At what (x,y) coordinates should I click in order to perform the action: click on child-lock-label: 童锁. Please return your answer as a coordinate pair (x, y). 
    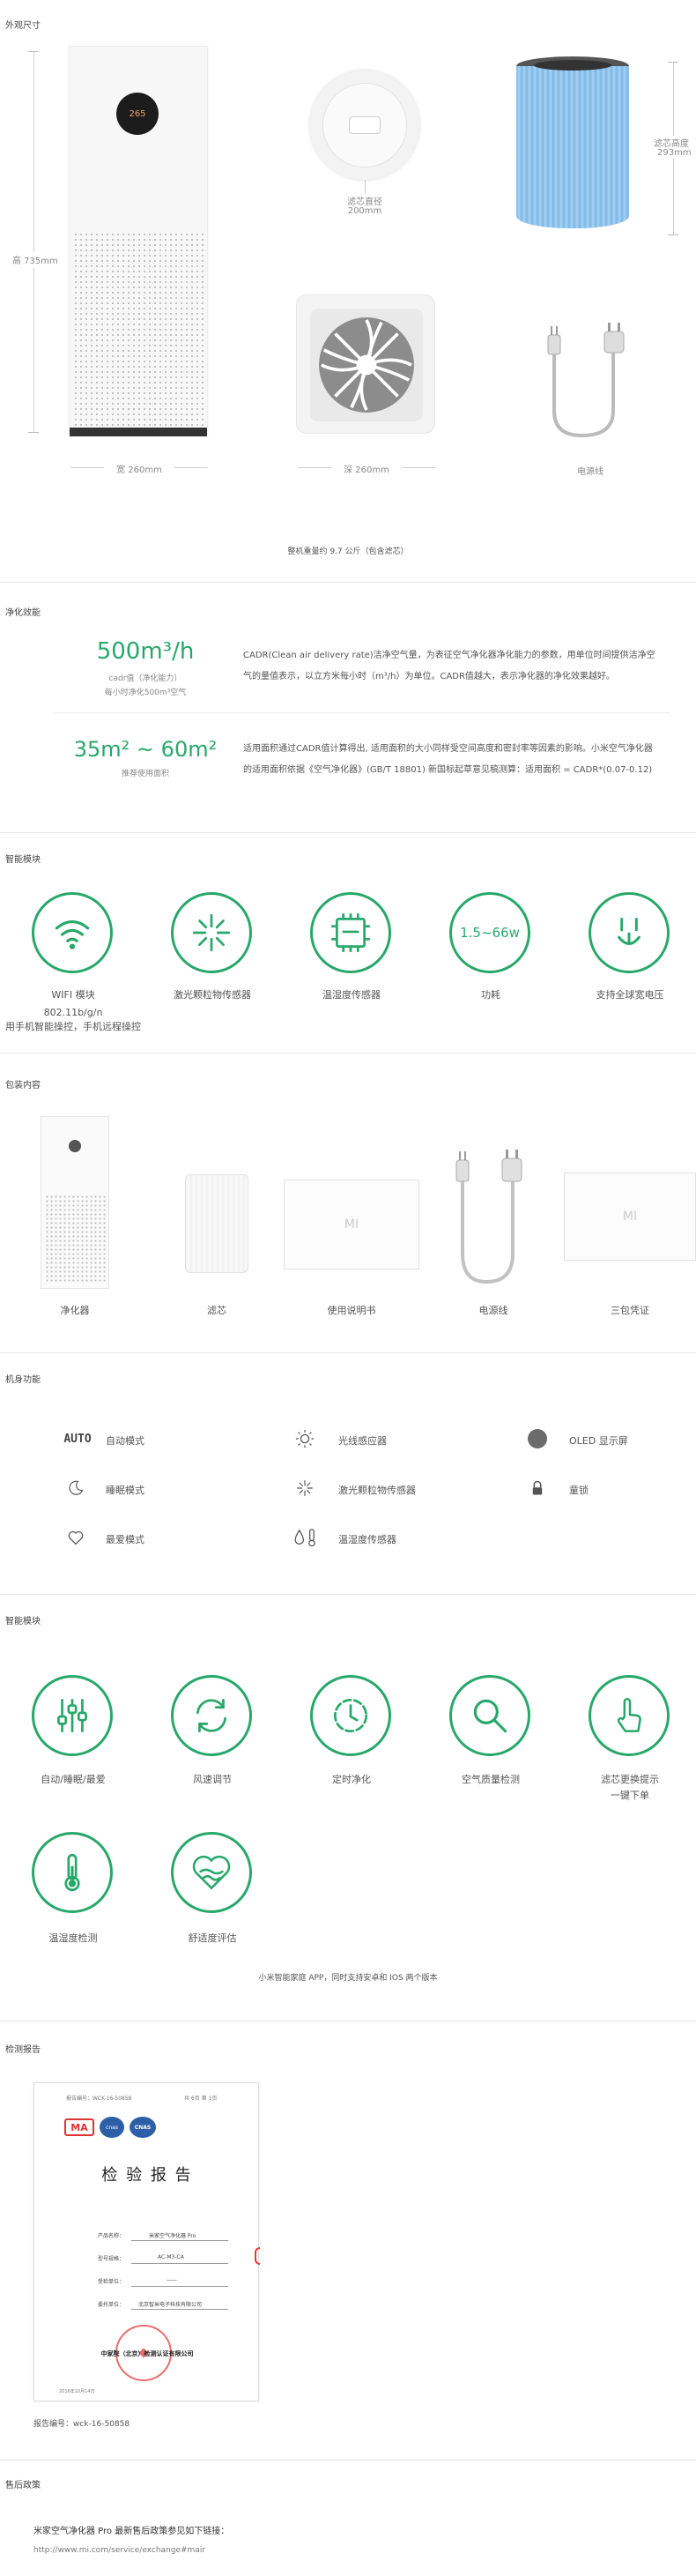
    Looking at the image, I should click on (579, 1490).